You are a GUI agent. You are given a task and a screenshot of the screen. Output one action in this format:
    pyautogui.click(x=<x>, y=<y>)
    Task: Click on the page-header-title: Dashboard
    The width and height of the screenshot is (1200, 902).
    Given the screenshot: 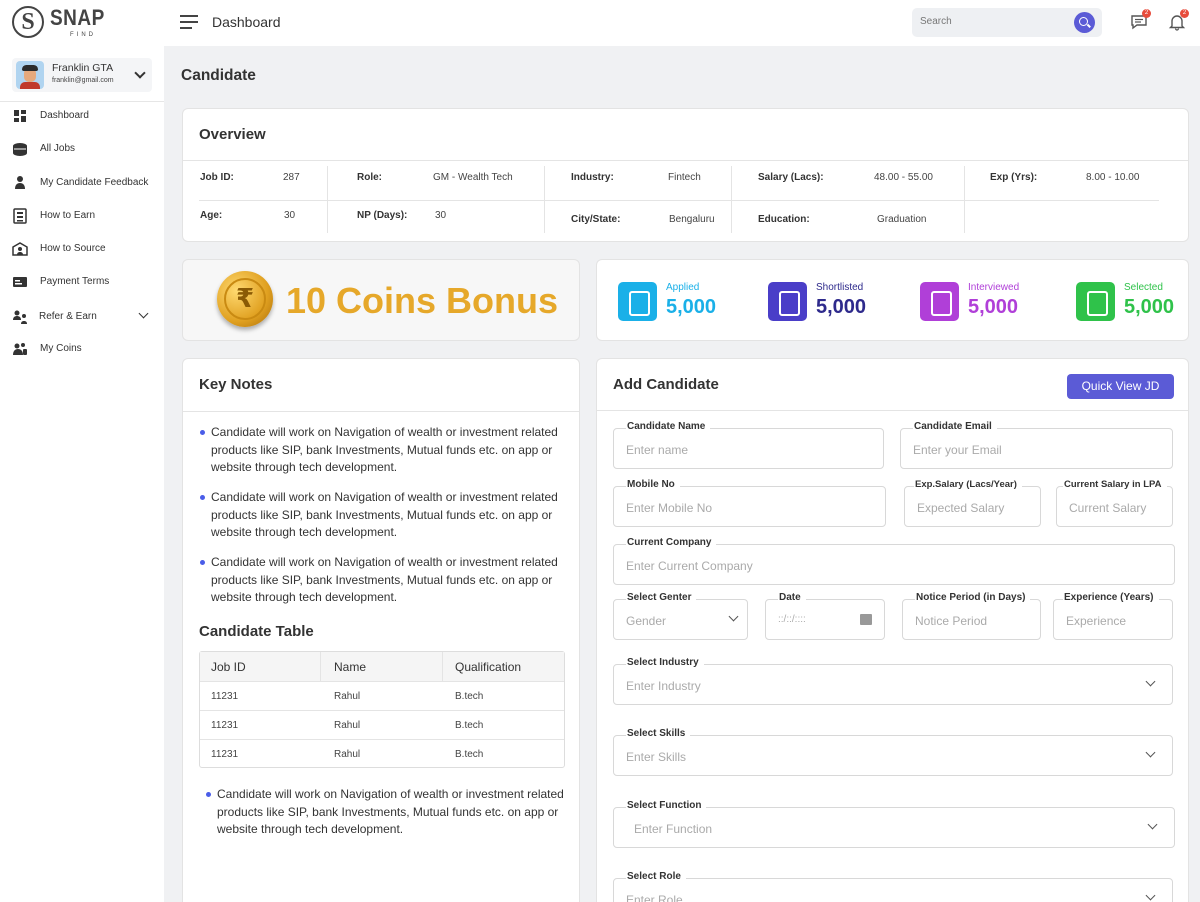 What is the action you would take?
    pyautogui.click(x=246, y=22)
    